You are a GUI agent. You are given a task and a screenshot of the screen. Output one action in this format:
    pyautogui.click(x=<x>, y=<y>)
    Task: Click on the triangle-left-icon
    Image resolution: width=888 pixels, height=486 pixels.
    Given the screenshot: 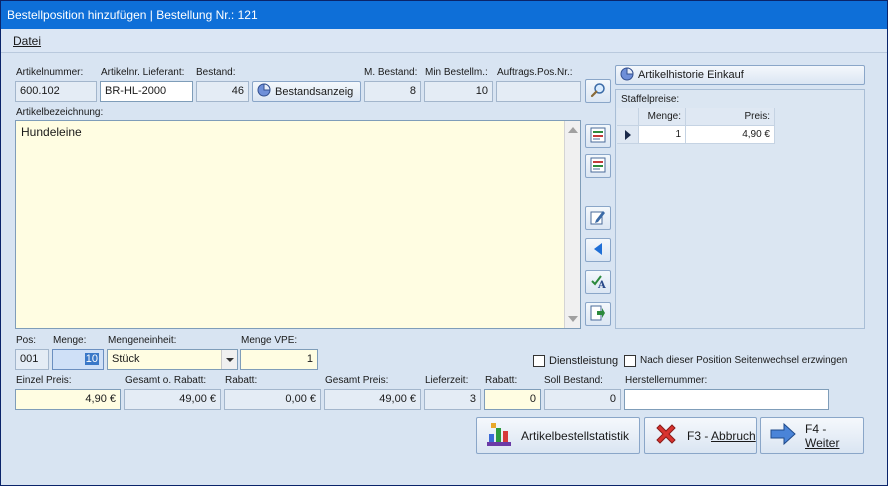 What is the action you would take?
    pyautogui.click(x=598, y=250)
    